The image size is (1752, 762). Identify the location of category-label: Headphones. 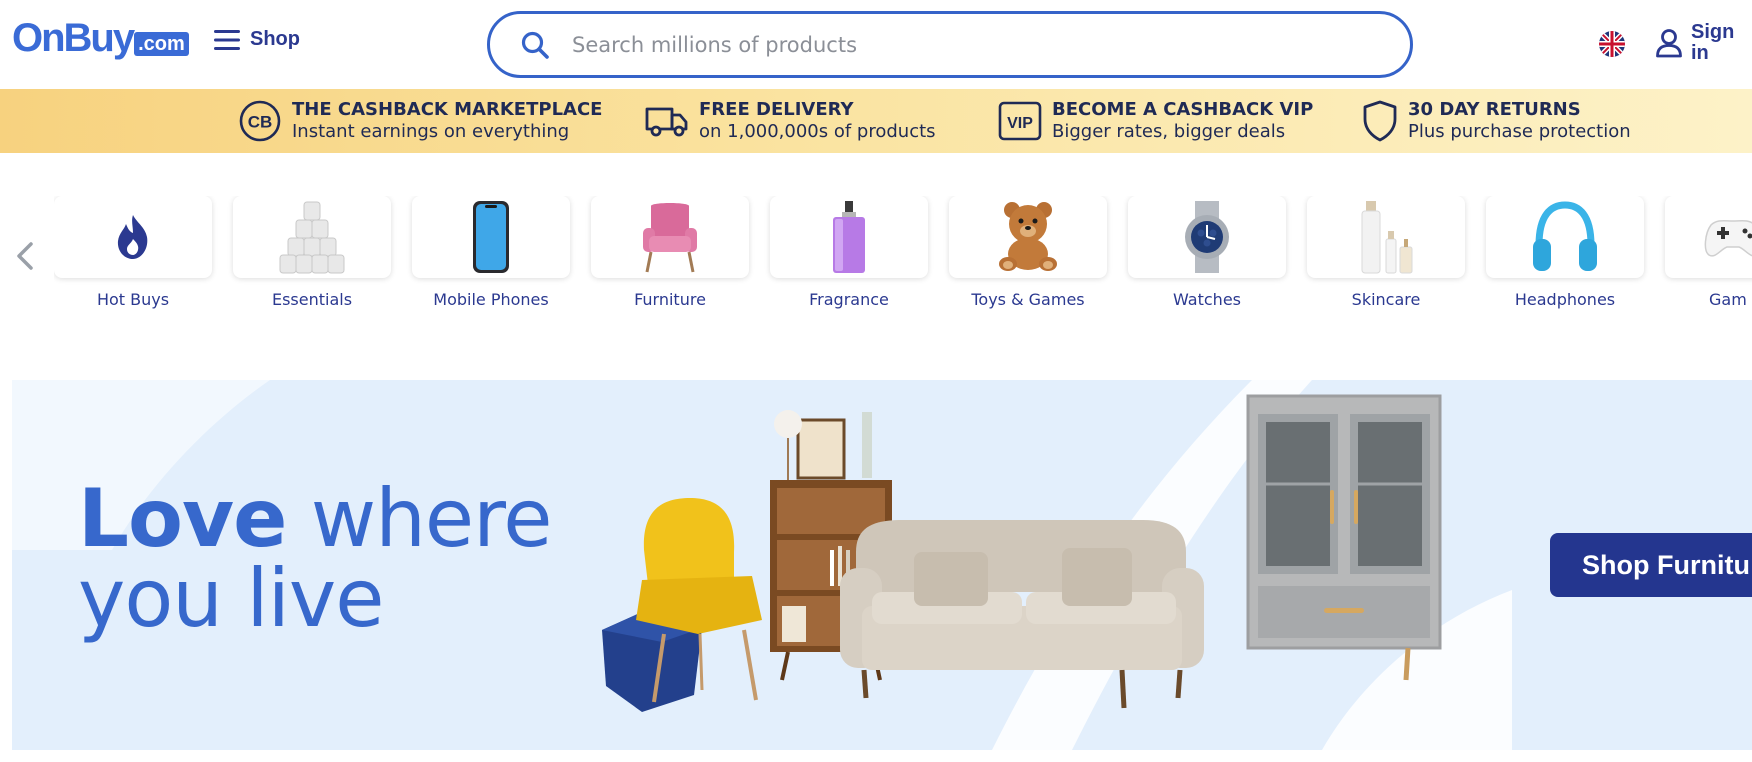
(1565, 299).